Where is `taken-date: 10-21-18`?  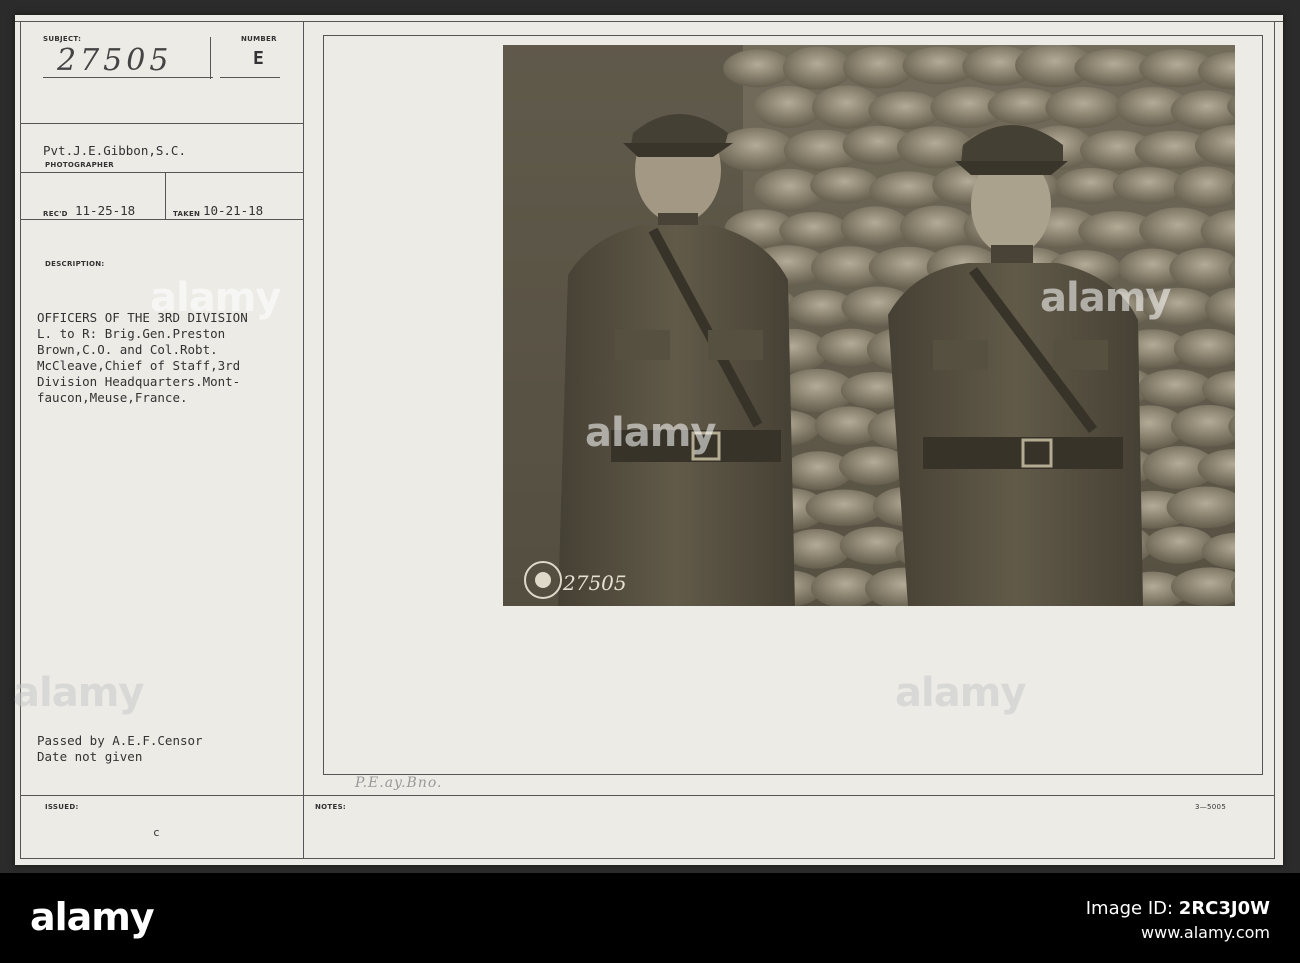
taken-date: 10-21-18 is located at coordinates (233, 210).